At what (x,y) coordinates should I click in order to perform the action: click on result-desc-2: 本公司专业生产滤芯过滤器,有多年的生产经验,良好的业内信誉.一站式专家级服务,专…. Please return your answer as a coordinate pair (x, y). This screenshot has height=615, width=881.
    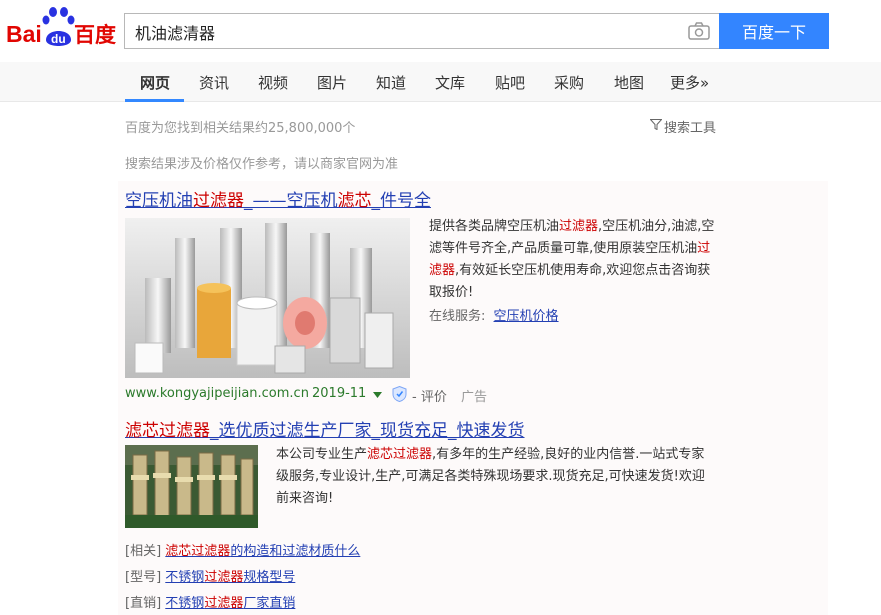
    Looking at the image, I should click on (496, 477).